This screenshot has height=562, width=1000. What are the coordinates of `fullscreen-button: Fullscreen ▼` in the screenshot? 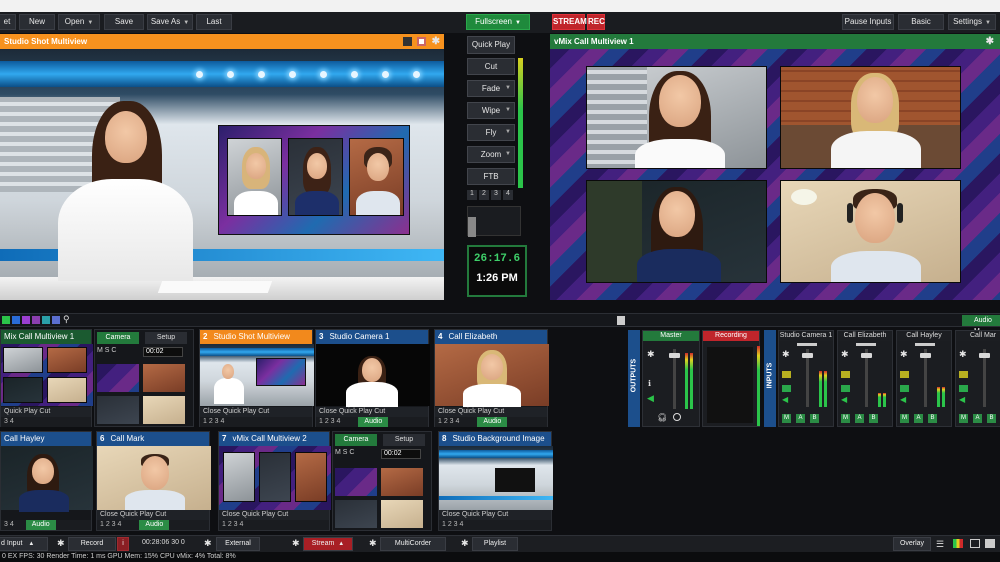 It's located at (498, 22).